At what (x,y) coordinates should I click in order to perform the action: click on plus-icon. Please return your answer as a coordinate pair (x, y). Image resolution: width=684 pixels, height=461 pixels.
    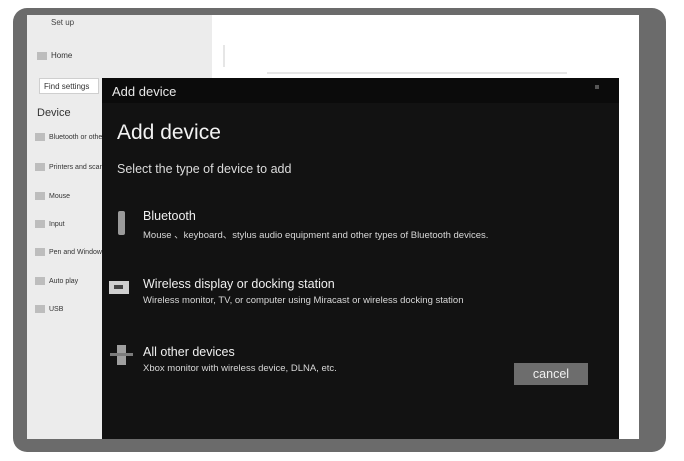
    Looking at the image, I should click on (121, 355).